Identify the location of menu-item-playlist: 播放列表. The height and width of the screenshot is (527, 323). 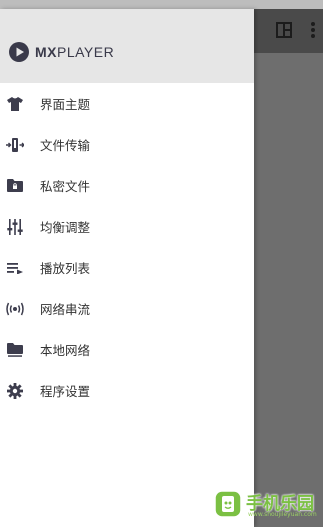
(127, 267).